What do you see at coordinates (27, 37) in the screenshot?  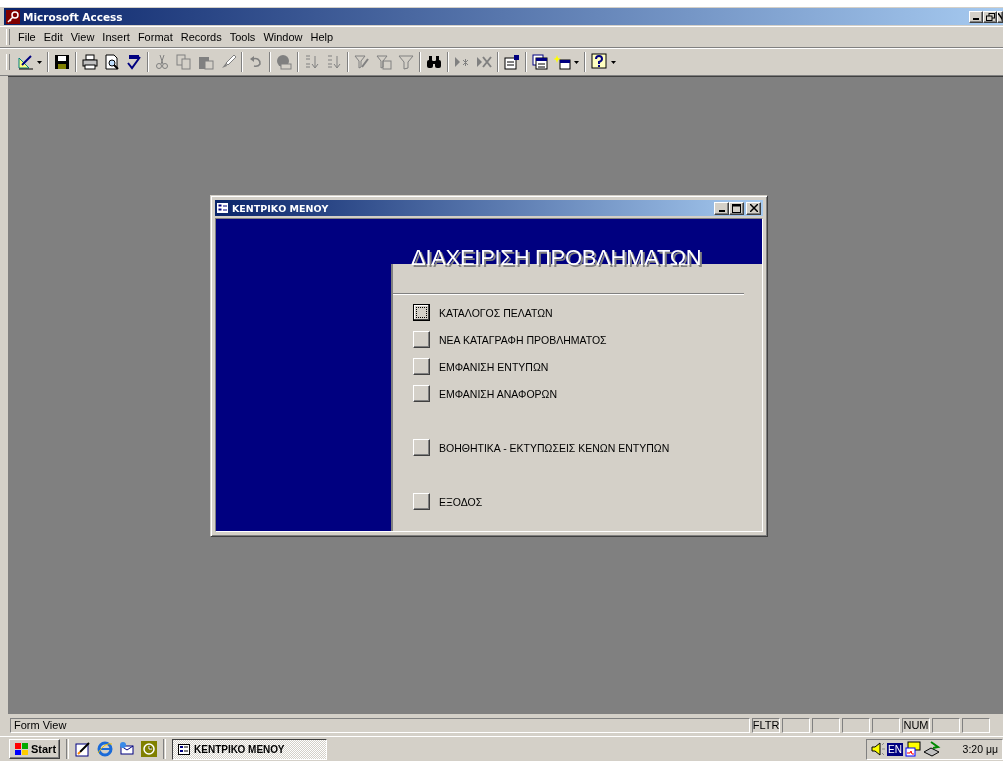 I see `menu-item: File` at bounding box center [27, 37].